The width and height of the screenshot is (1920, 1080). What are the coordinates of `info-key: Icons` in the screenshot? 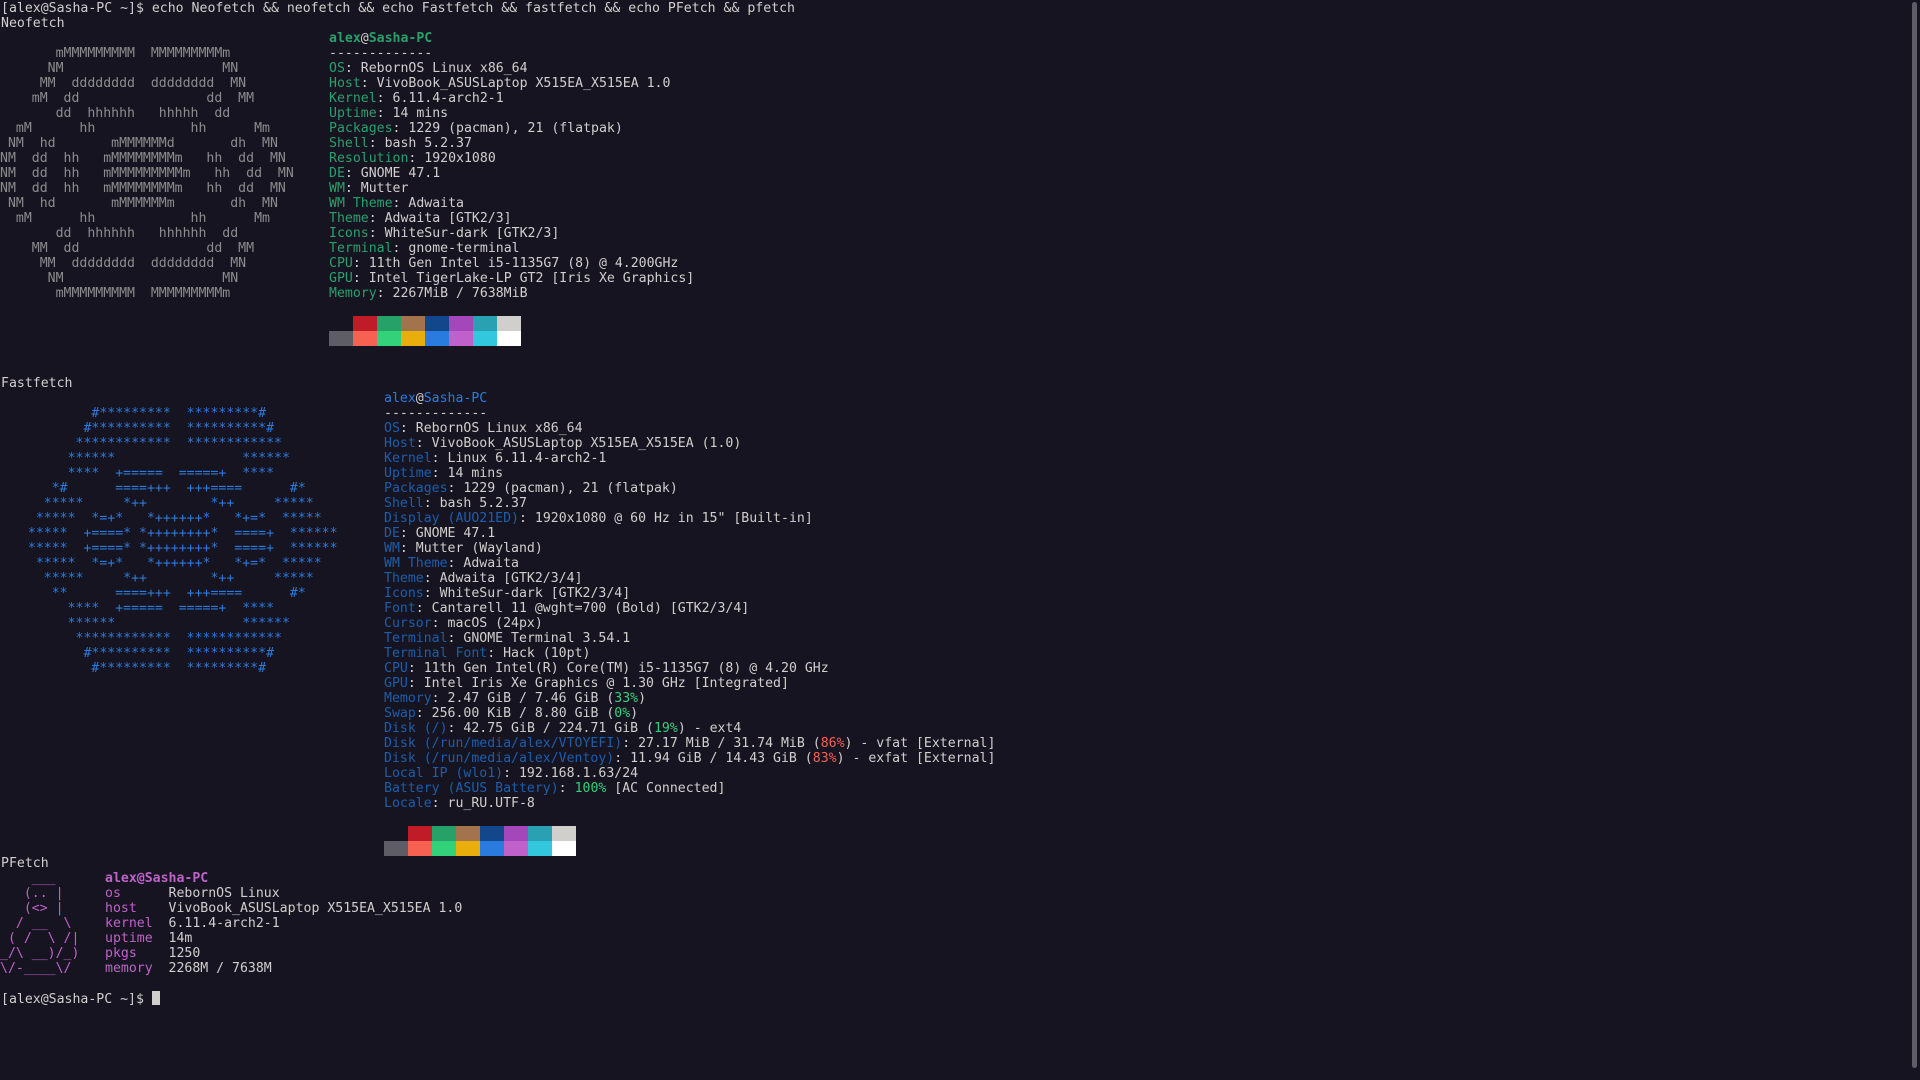 It's located at (349, 233).